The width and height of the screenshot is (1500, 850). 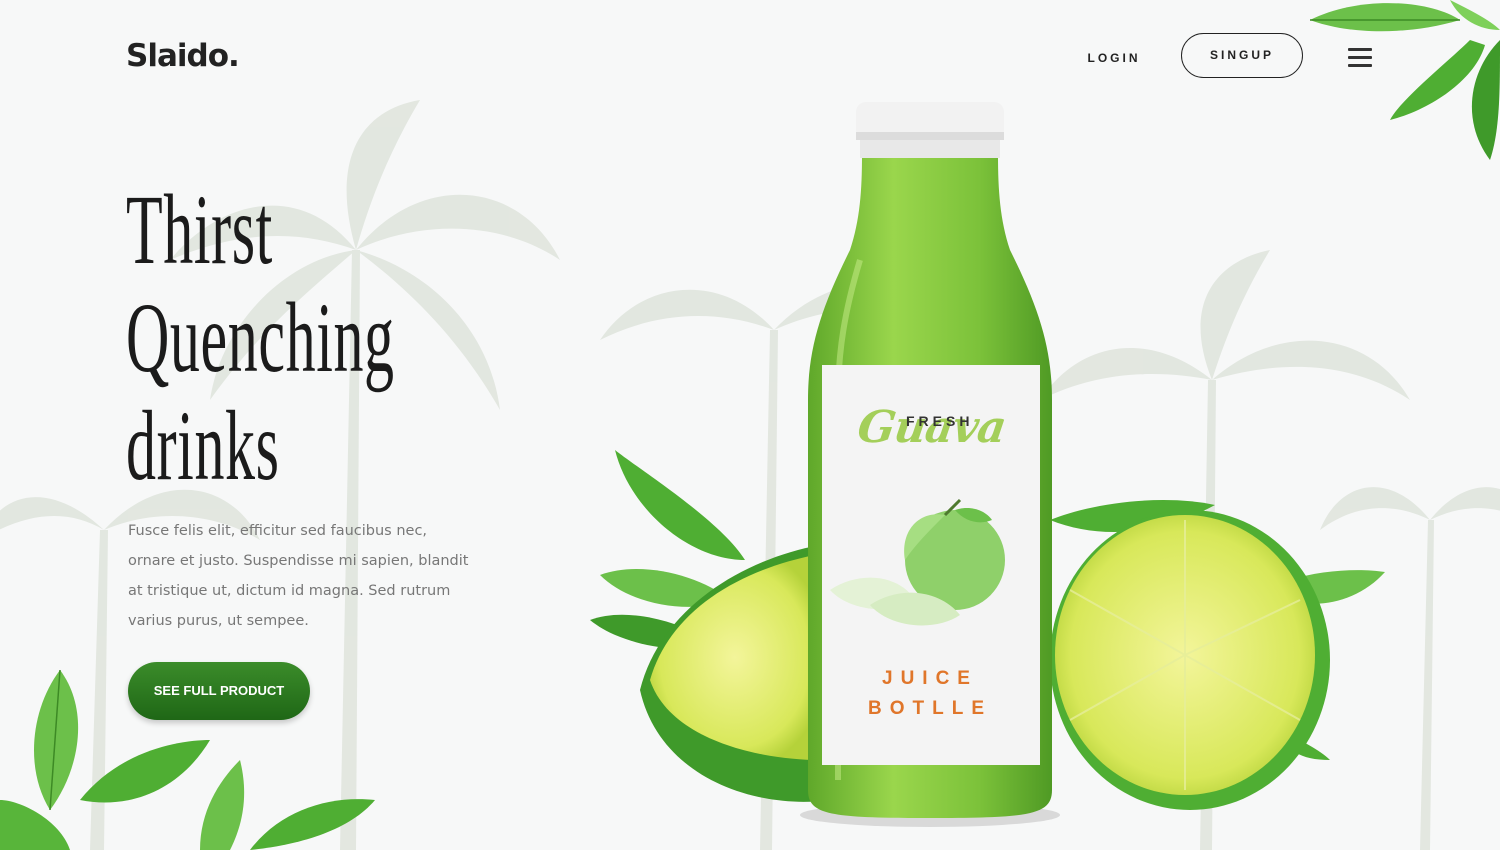 I want to click on hero-title-line: drinks, so click(x=203, y=445).